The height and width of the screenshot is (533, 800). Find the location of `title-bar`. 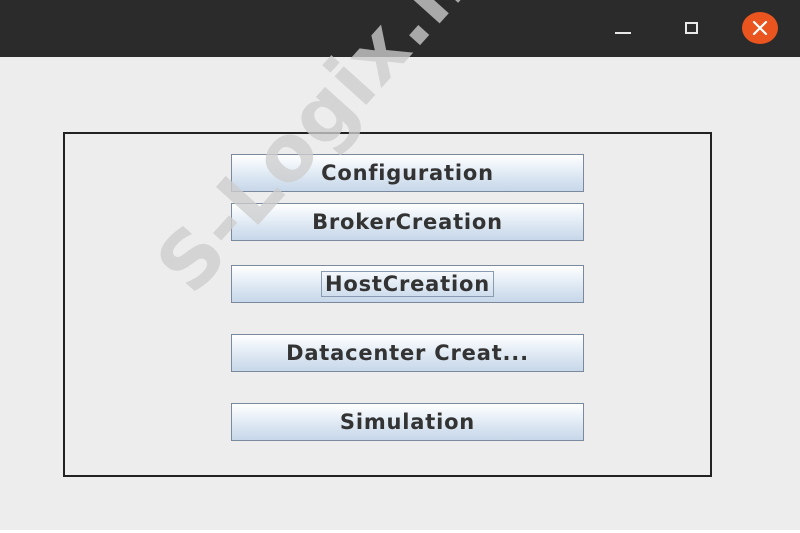

title-bar is located at coordinates (400, 28).